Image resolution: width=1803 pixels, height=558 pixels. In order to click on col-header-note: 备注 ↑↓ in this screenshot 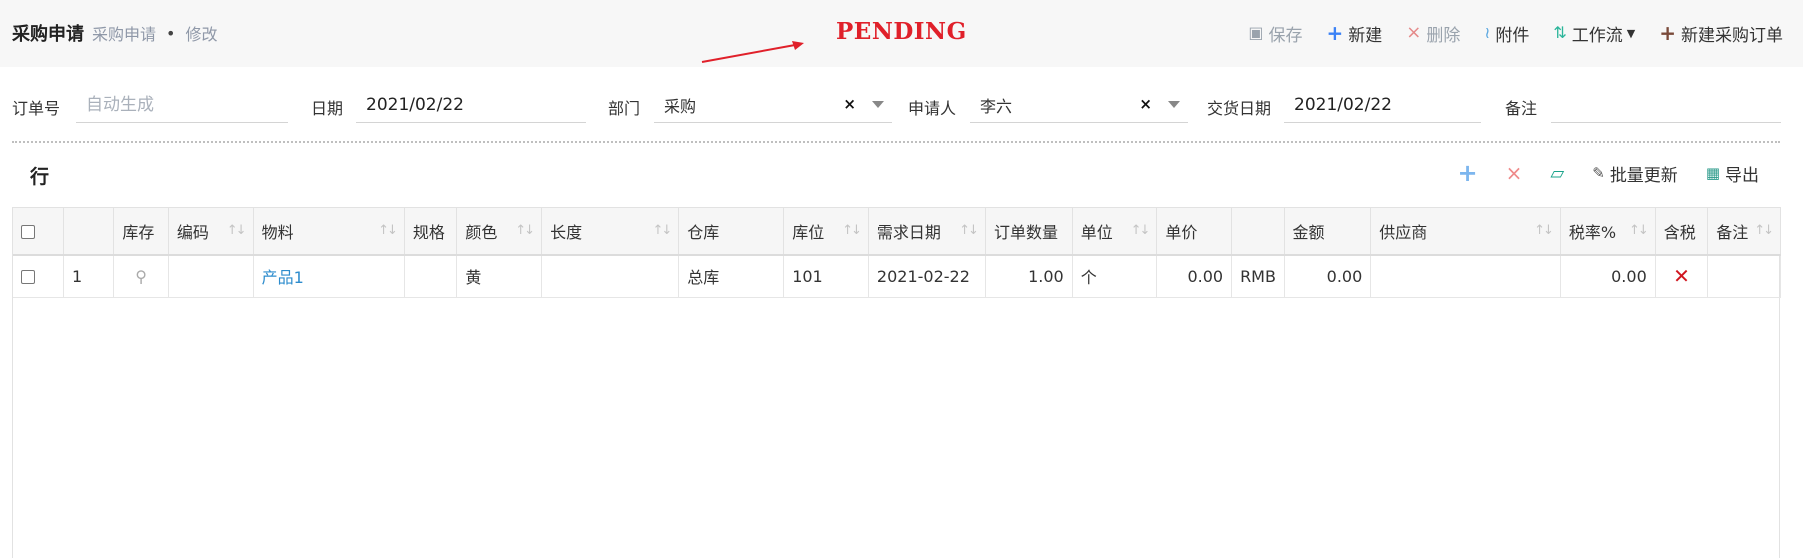, I will do `click(1744, 231)`.